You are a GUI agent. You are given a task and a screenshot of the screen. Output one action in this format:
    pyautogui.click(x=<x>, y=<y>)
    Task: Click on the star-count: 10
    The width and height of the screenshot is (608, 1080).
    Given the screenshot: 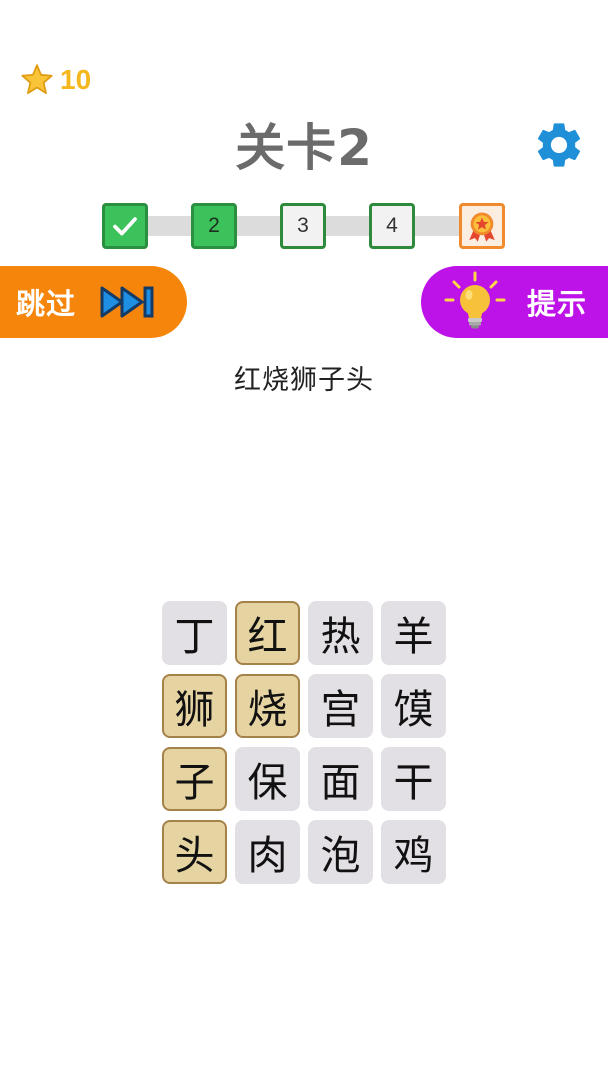 What is the action you would take?
    pyautogui.click(x=76, y=79)
    